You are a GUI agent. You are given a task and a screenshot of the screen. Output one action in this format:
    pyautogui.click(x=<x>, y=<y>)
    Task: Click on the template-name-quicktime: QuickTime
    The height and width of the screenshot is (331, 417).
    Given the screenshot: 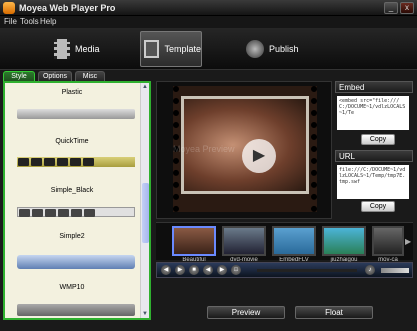 What is the action you would take?
    pyautogui.click(x=72, y=141)
    